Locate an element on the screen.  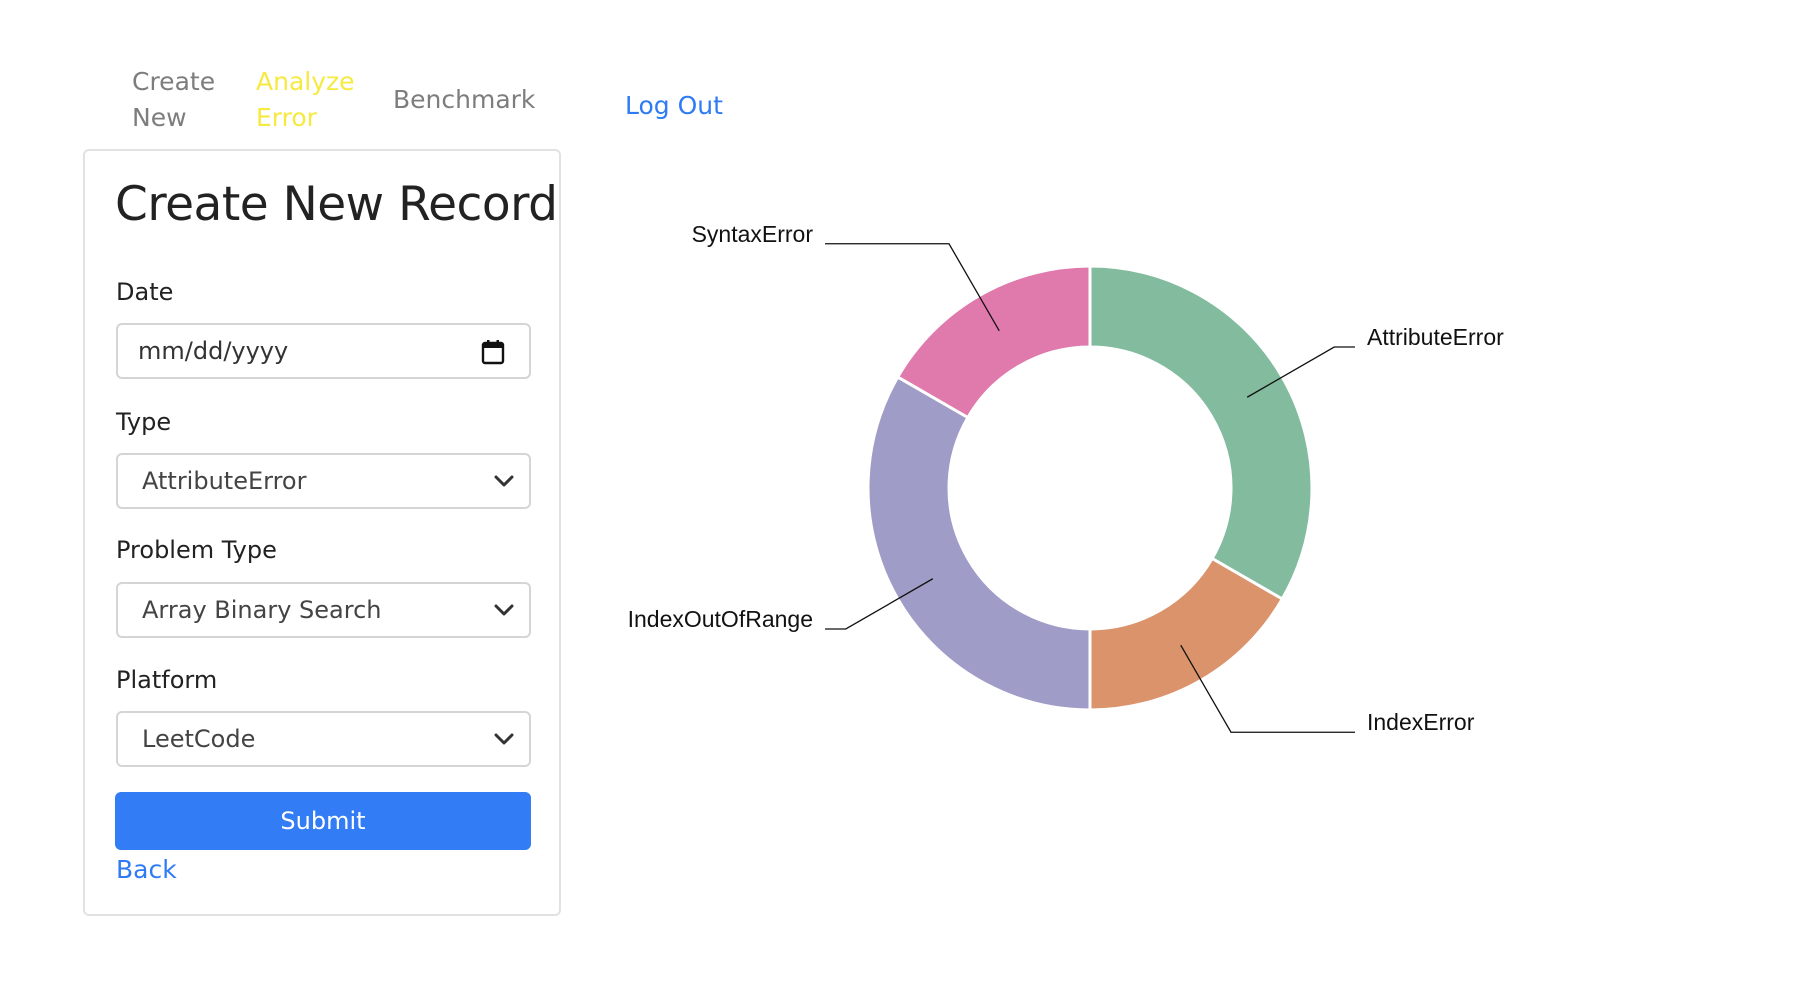
problem-type-selected-value: Array Binary Search is located at coordinates (262, 610).